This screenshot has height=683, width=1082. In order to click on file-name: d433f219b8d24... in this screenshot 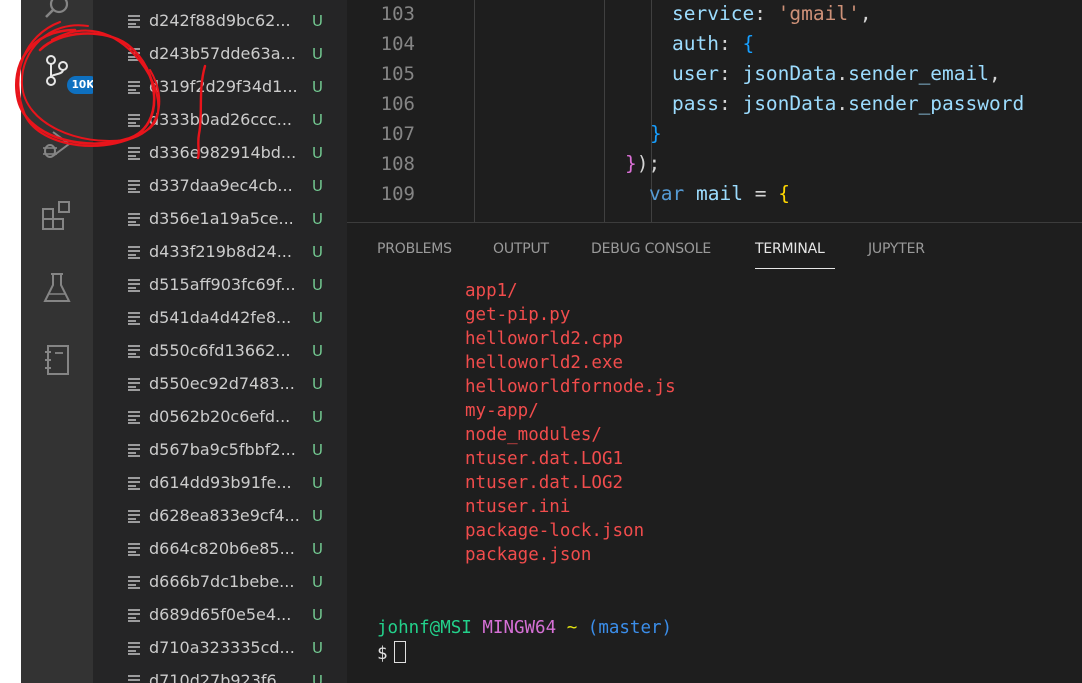, I will do `click(220, 251)`.